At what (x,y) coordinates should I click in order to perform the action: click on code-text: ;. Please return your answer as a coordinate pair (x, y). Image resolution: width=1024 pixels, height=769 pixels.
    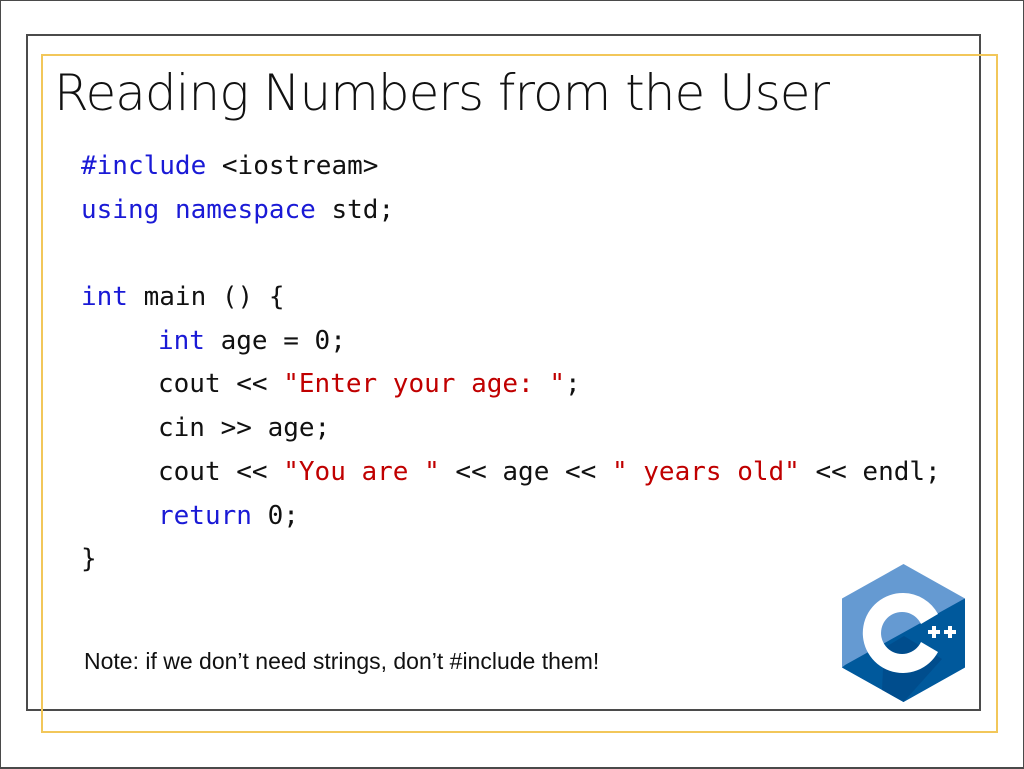
    Looking at the image, I should click on (573, 384).